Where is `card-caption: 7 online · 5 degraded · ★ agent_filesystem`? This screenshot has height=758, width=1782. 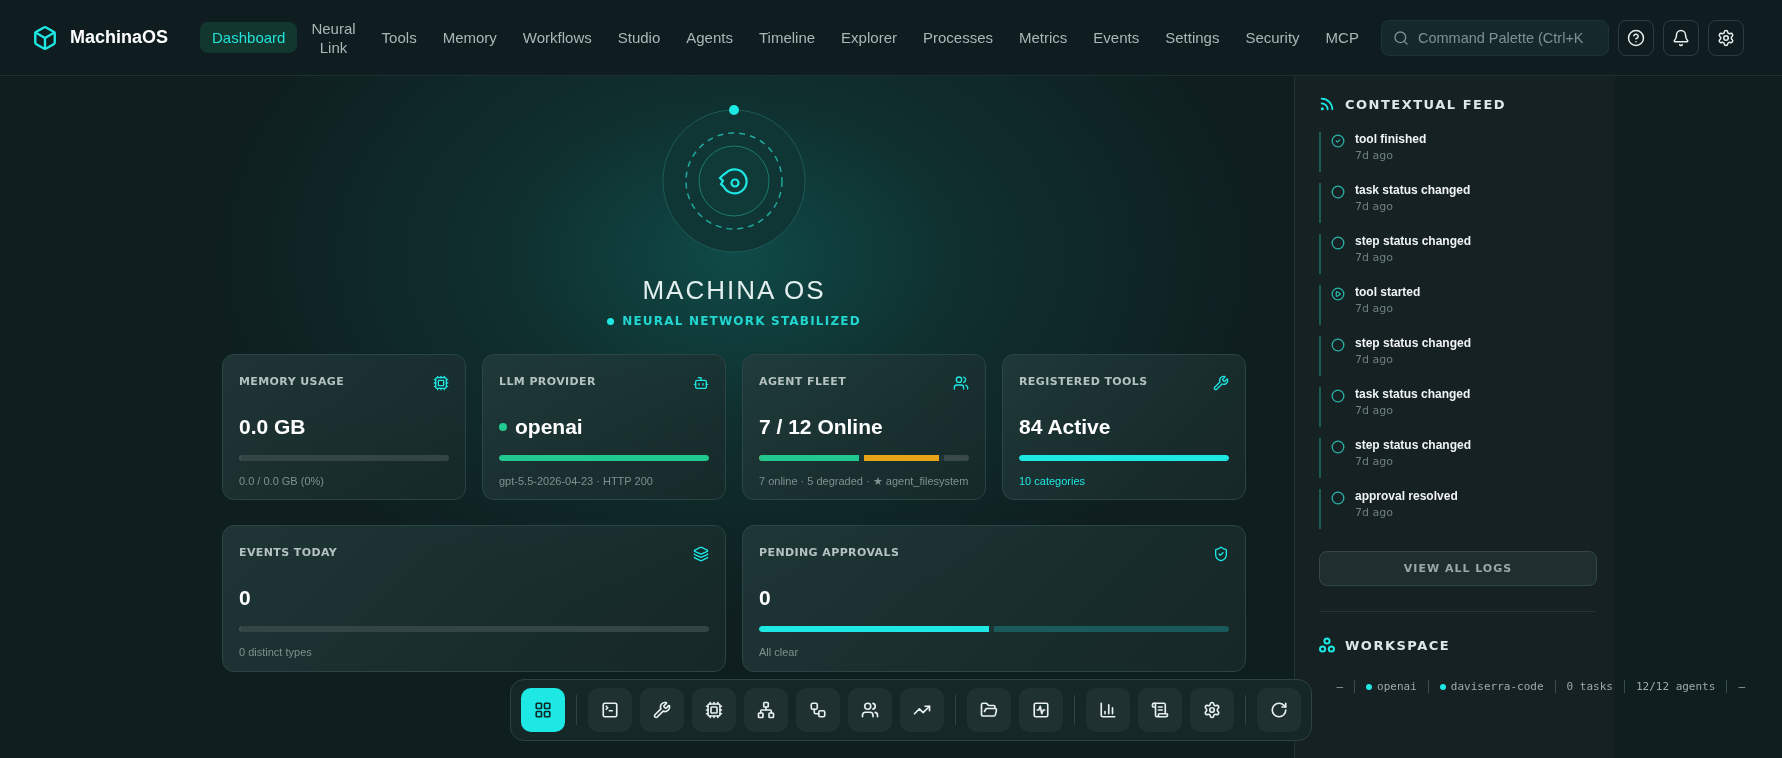
card-caption: 7 online · 5 degraded · ★ agent_filesystem is located at coordinates (864, 481).